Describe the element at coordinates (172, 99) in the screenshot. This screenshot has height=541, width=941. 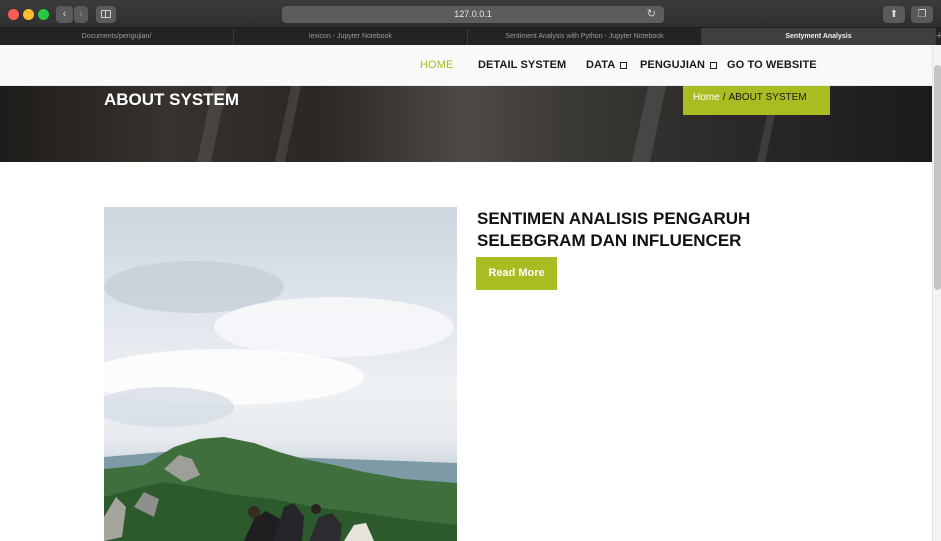
I see `page-title: ABOUT SYSTEM` at that location.